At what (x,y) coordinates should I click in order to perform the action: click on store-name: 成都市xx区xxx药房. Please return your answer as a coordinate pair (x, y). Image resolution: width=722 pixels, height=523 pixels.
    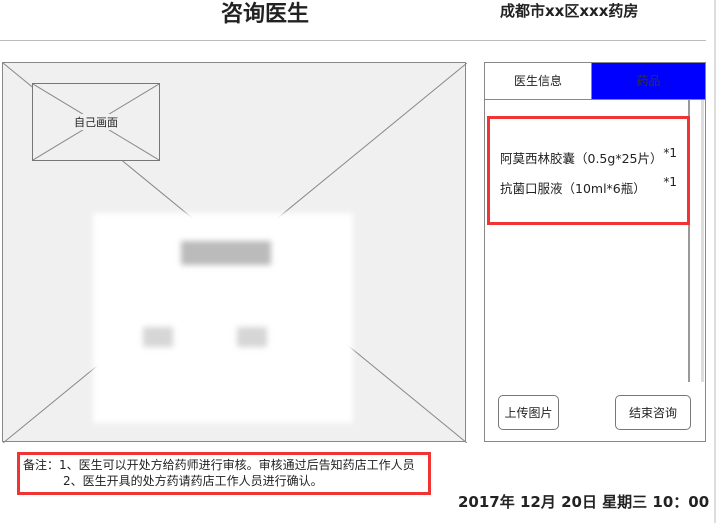
    Looking at the image, I should click on (569, 11).